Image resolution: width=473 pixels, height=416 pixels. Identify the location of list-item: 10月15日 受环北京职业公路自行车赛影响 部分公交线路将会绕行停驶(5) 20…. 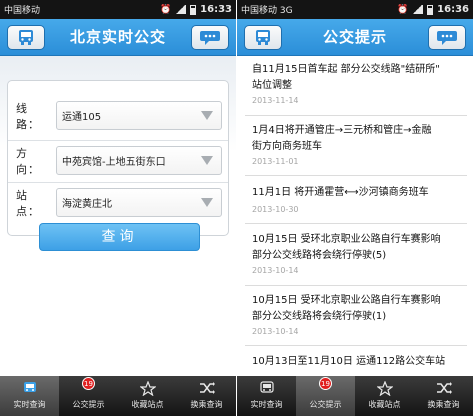
(355, 254).